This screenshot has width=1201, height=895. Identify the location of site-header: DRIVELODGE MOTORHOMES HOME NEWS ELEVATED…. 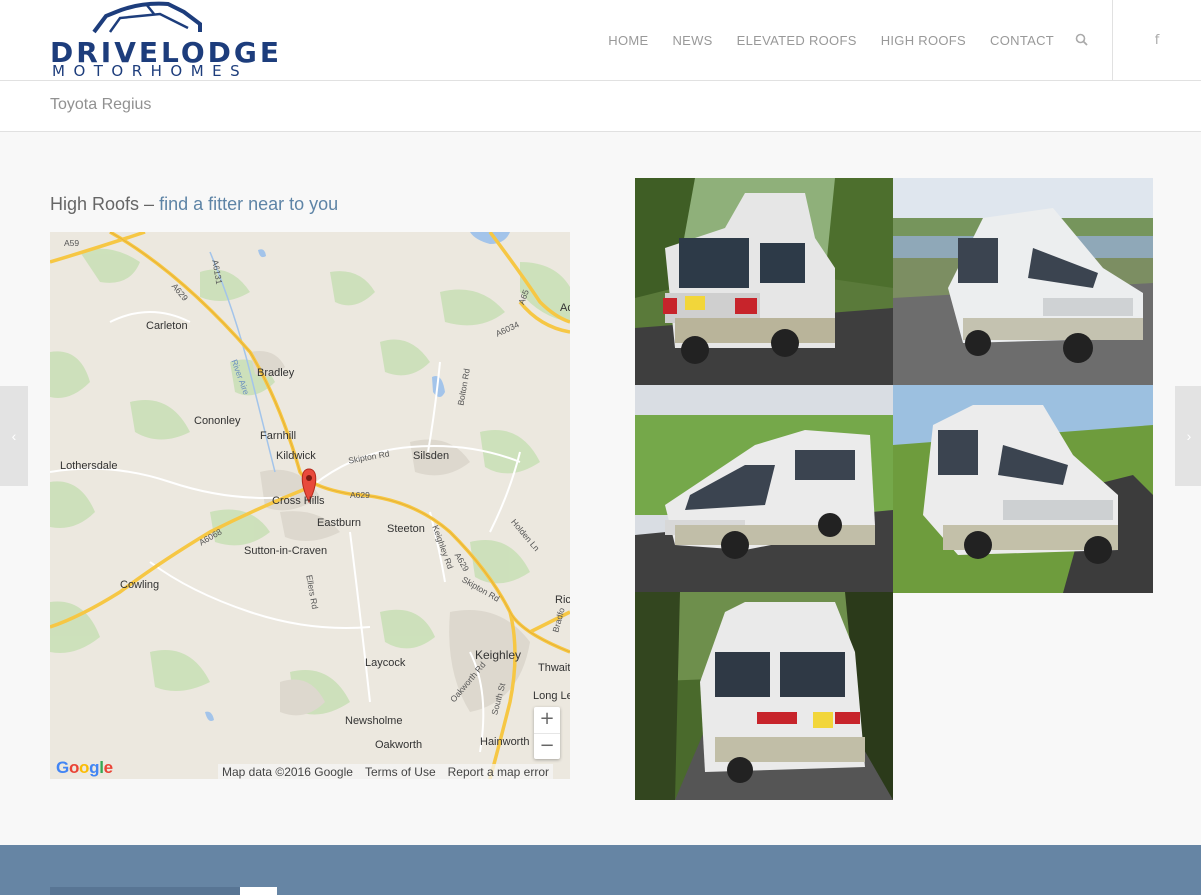
(600, 40).